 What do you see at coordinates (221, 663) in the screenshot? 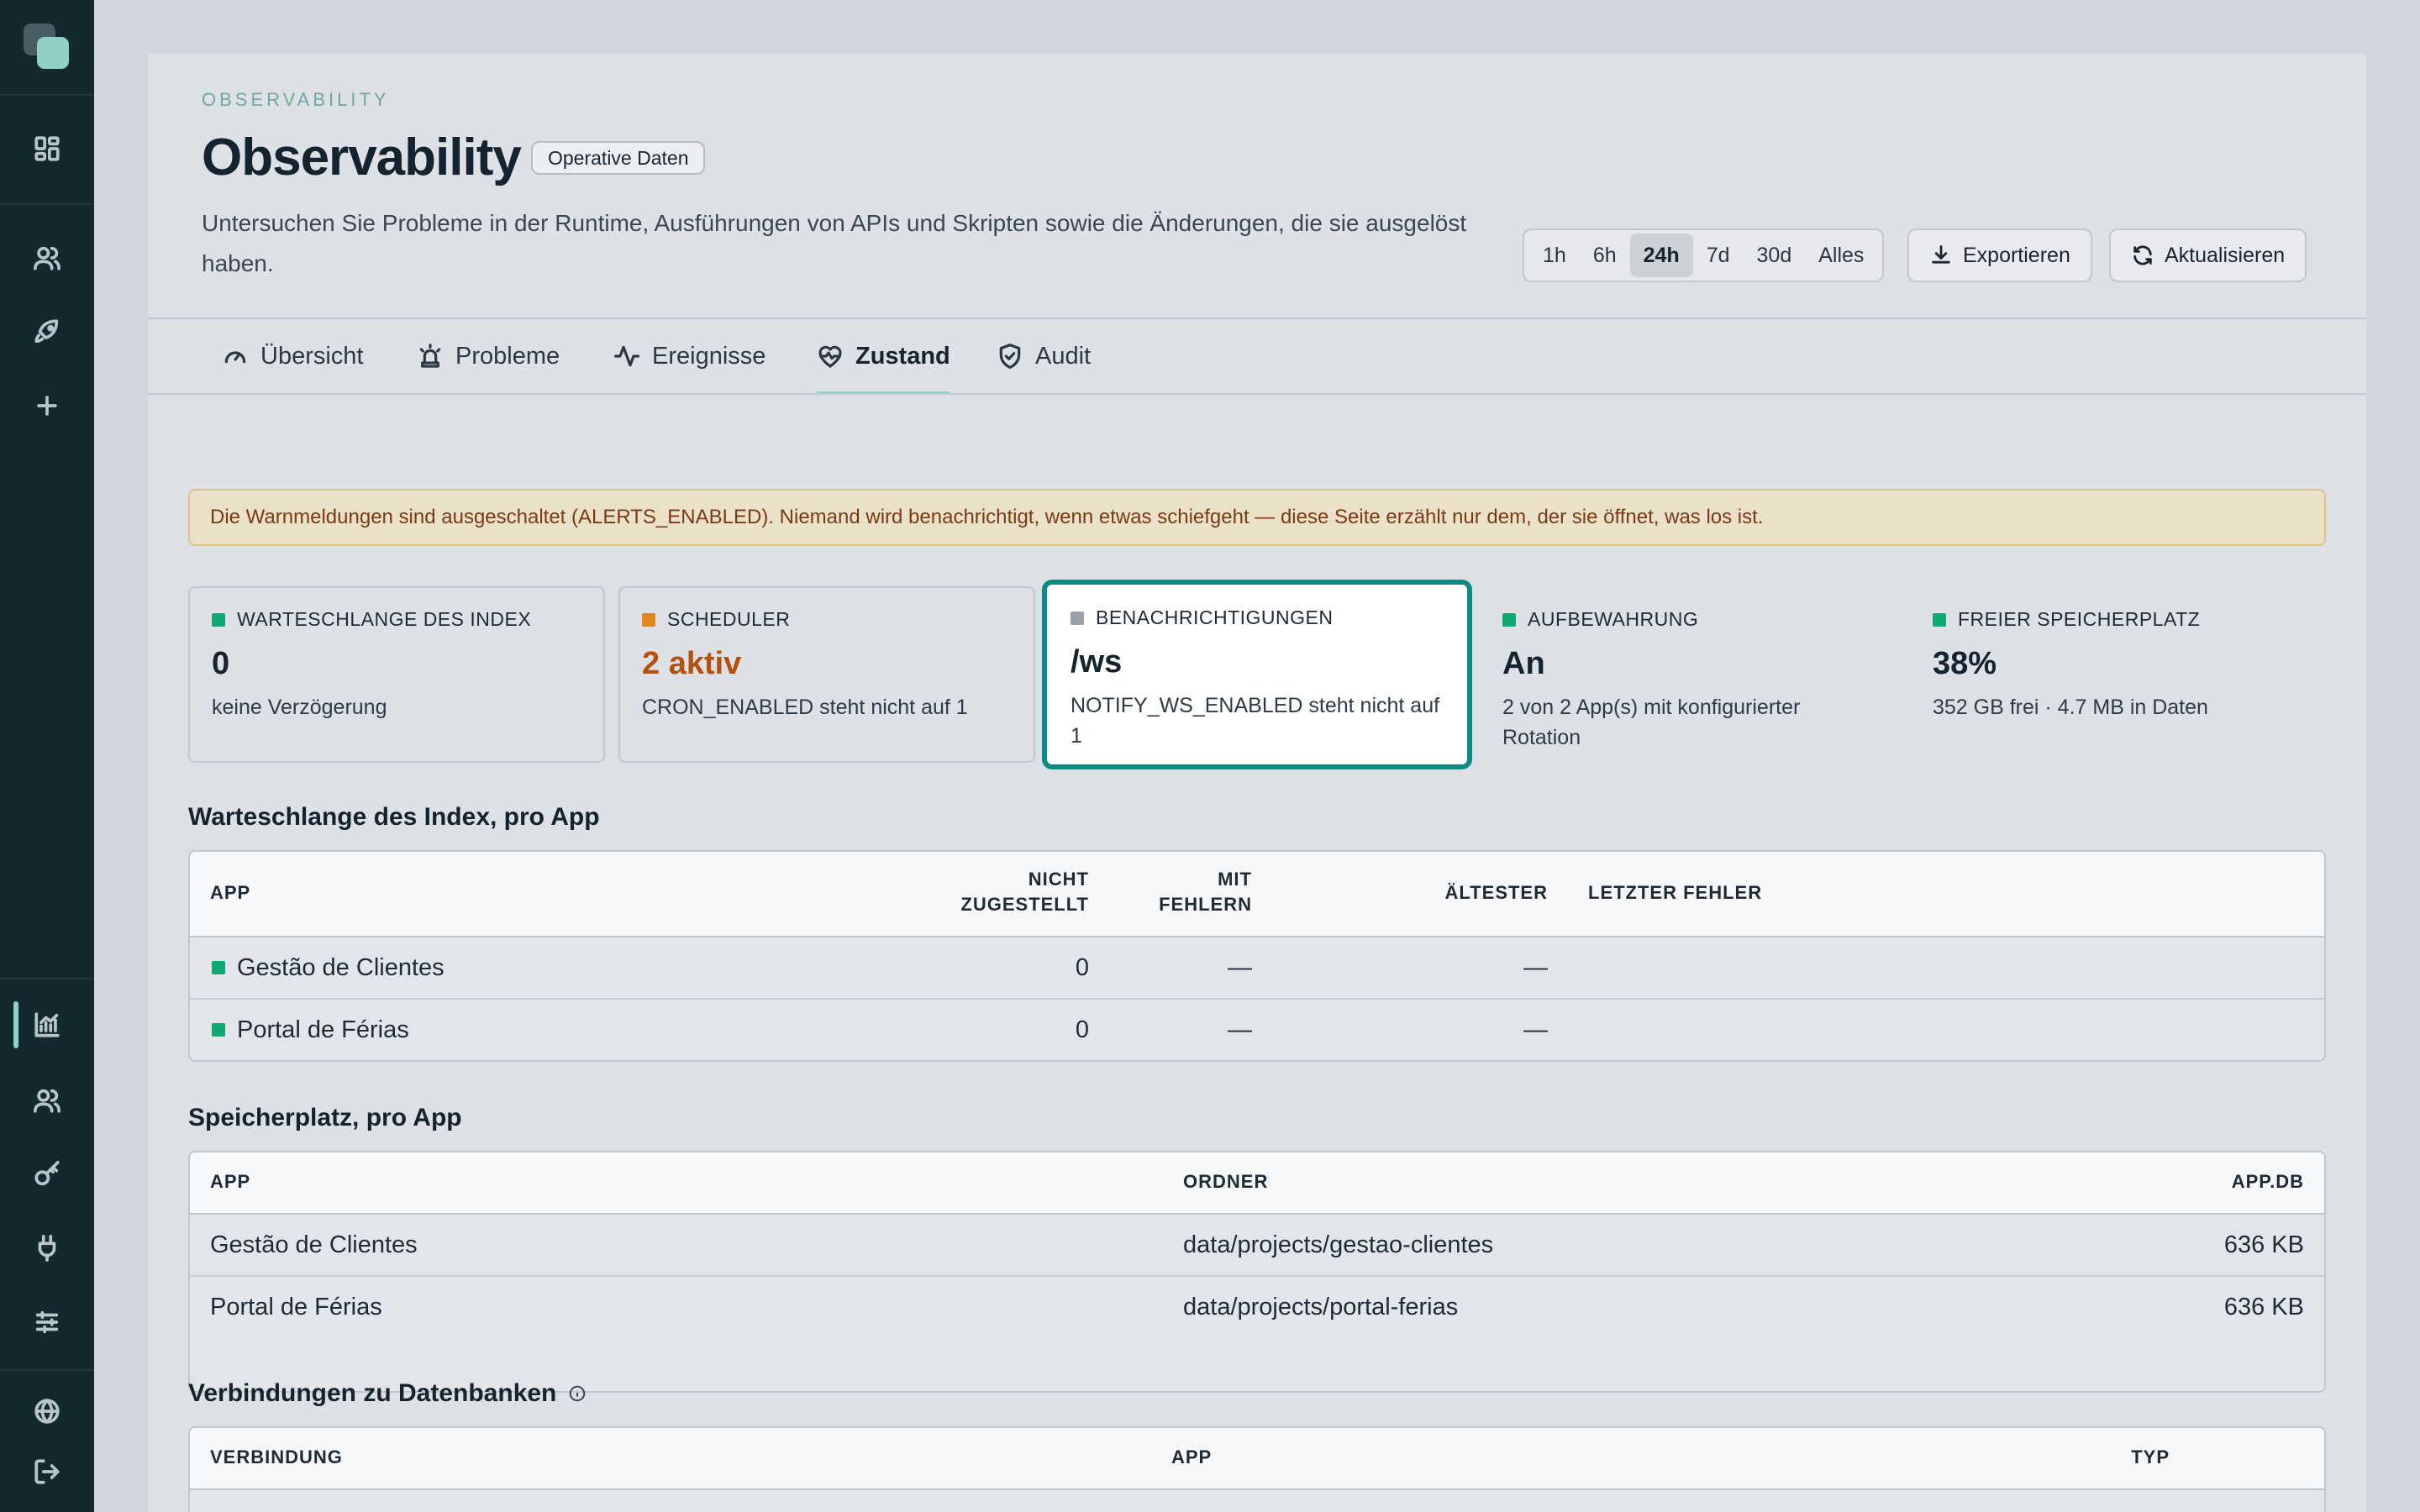
I see `card-value: 0` at bounding box center [221, 663].